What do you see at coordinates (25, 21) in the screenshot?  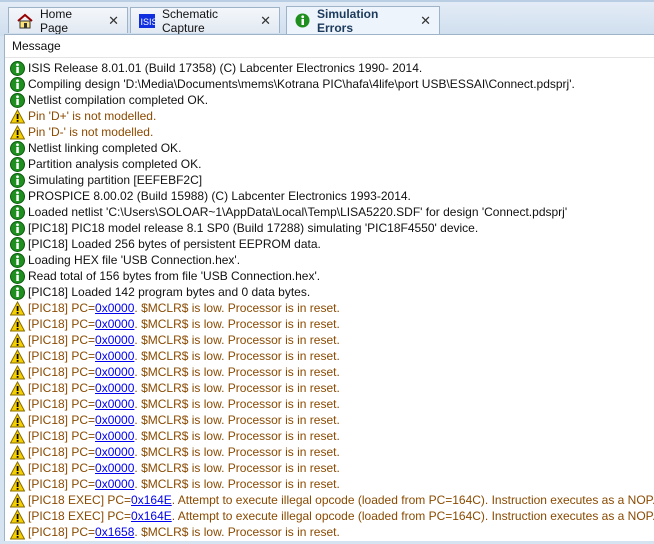 I see `home-icon` at bounding box center [25, 21].